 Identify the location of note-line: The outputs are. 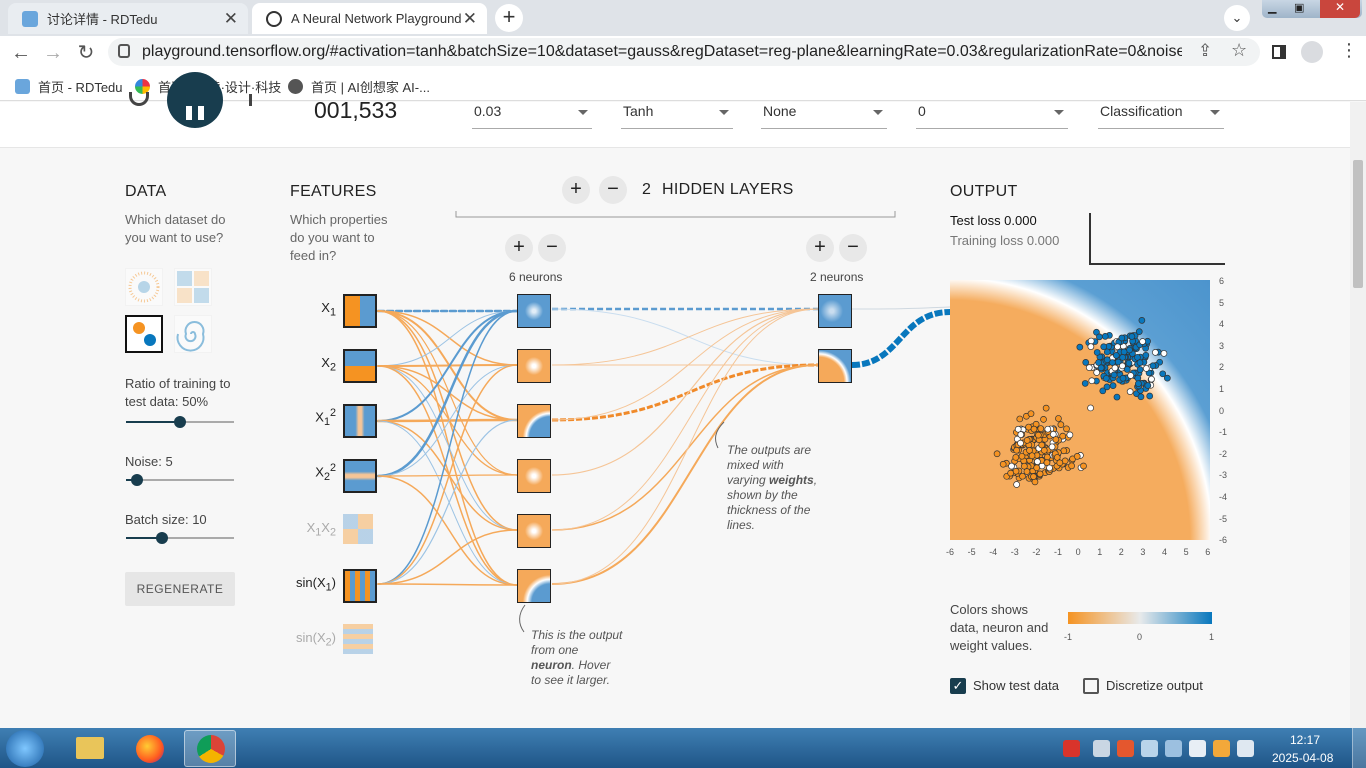
(769, 450).